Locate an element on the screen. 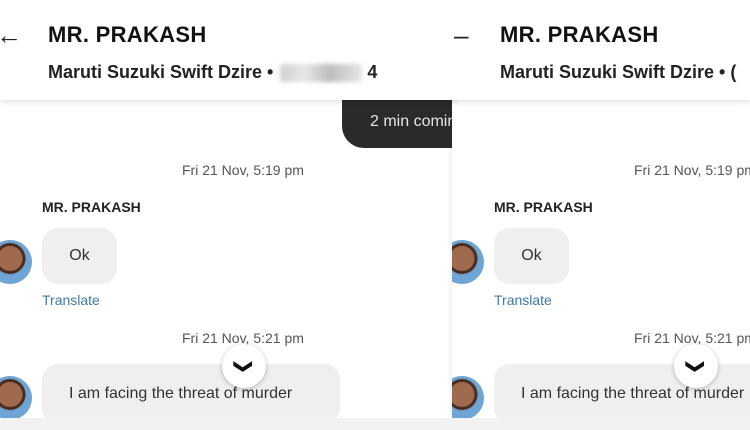 The image size is (750, 430). vehicle-suffix: 4 is located at coordinates (372, 72).